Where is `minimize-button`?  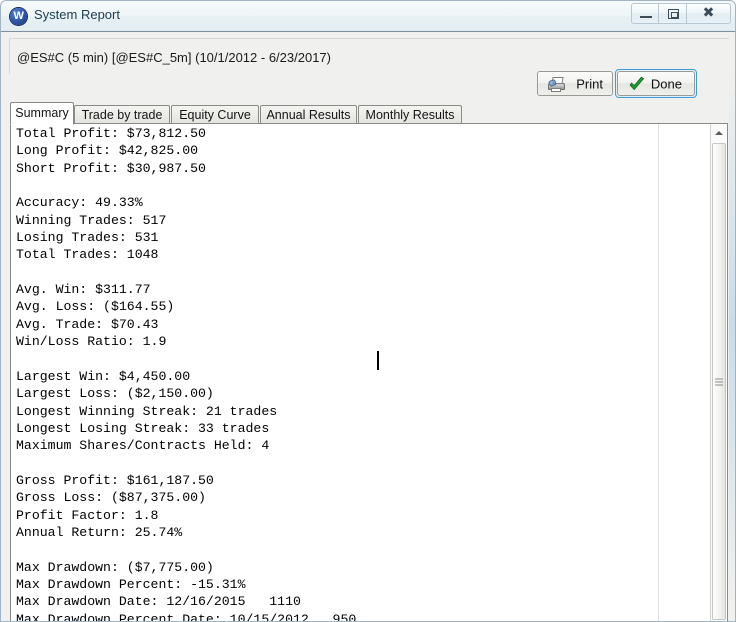
minimize-button is located at coordinates (645, 13).